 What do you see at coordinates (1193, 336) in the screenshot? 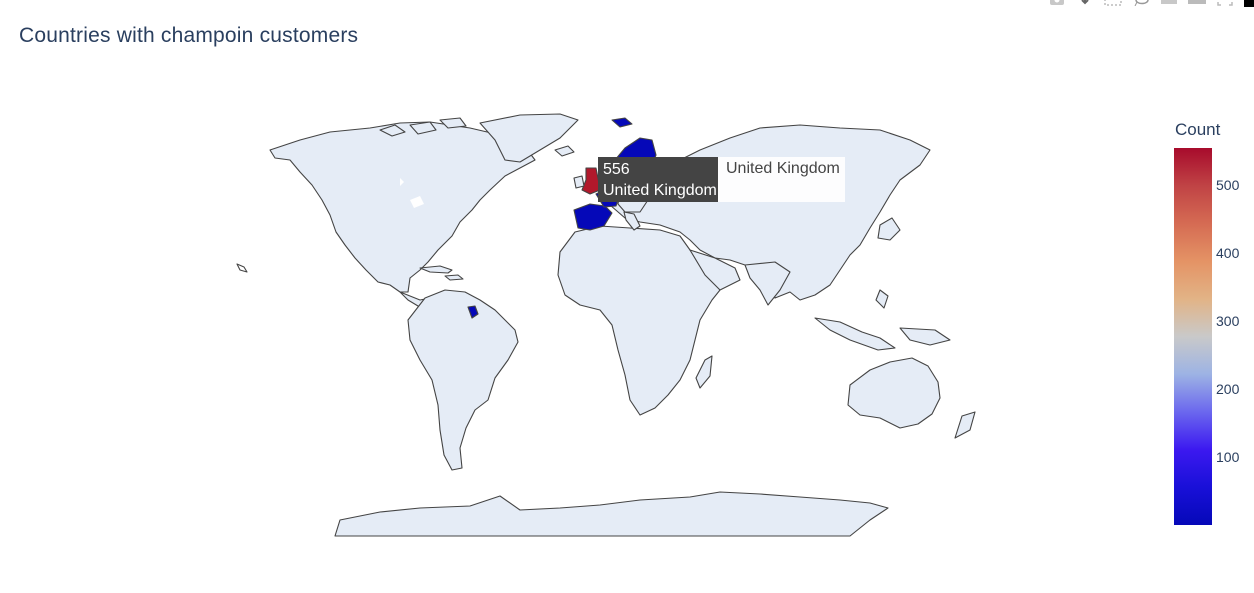
I see `colorbar` at bounding box center [1193, 336].